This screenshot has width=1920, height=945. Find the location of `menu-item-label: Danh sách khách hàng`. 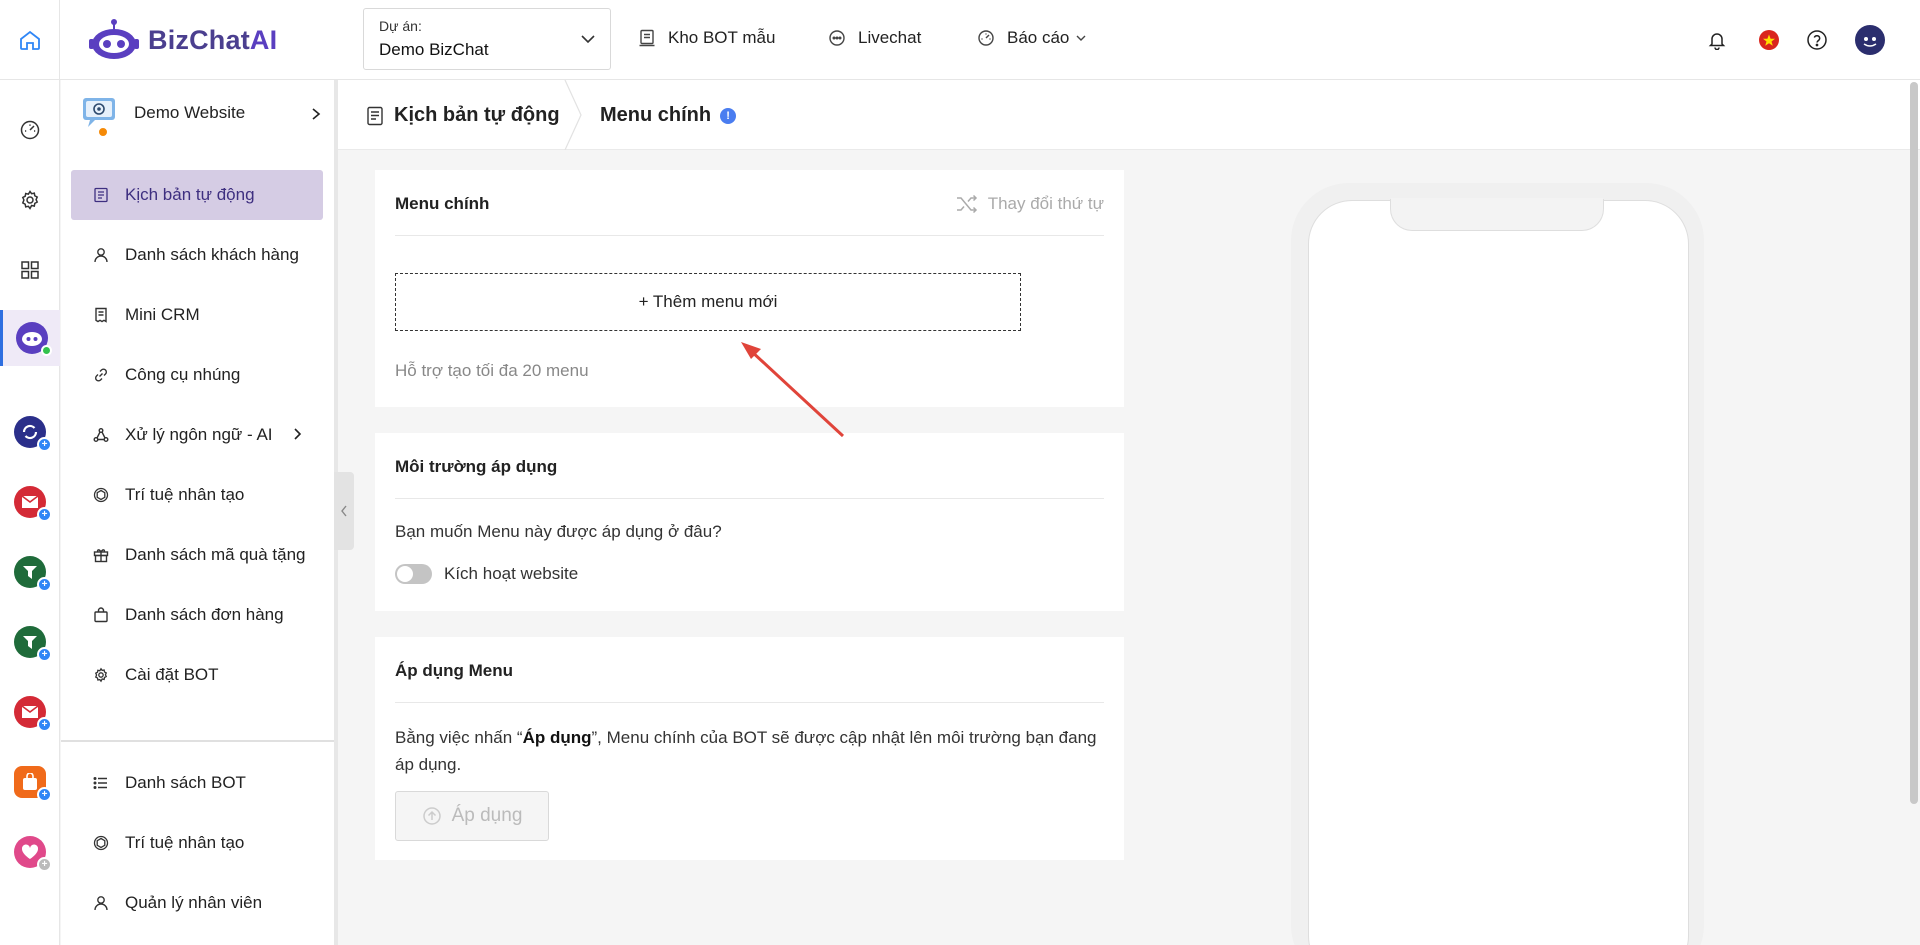

menu-item-label: Danh sách khách hàng is located at coordinates (212, 254).